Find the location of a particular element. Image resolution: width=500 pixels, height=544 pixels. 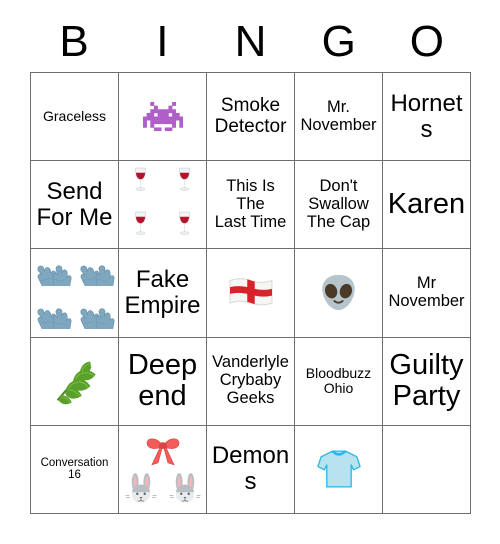

bingo-cell: Don't Swallow The Cap is located at coordinates (339, 205).